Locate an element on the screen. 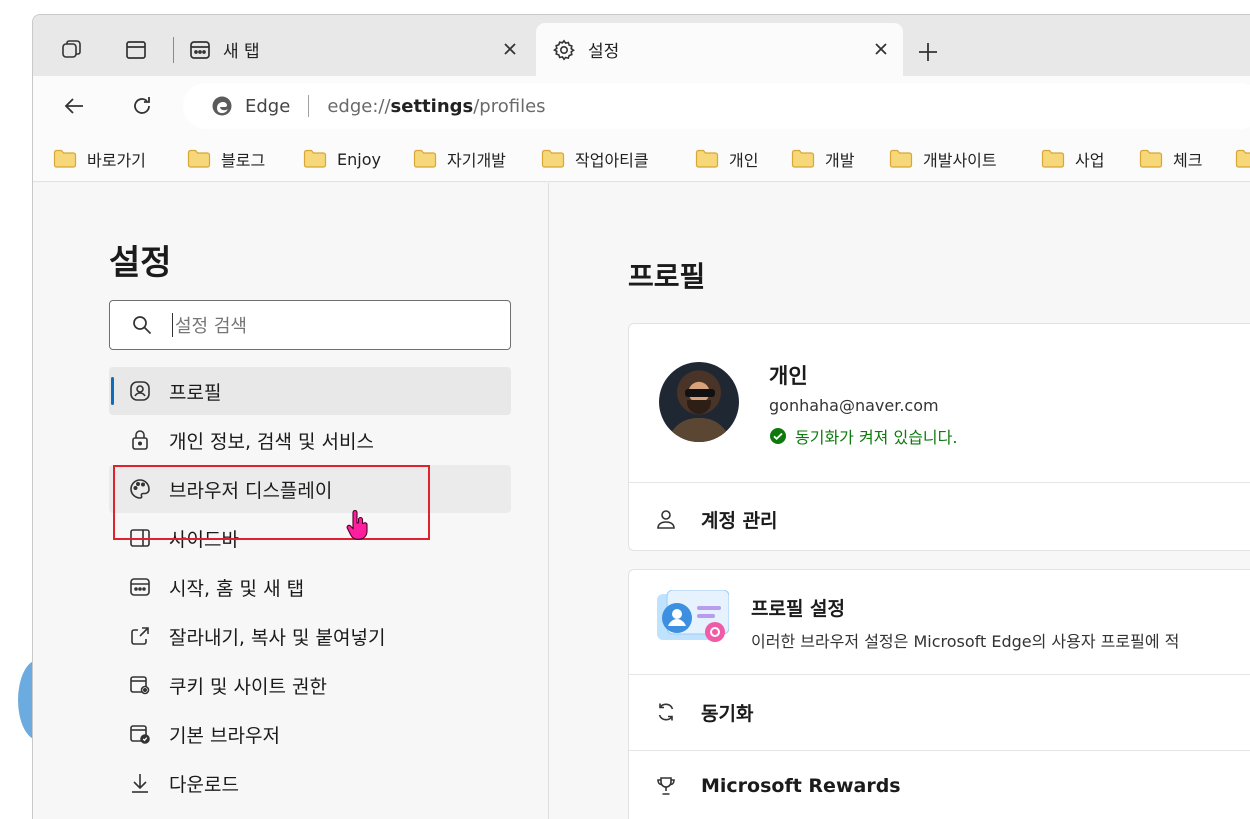  sidebar-item-default-browser: 기본 브라우저 is located at coordinates (310, 734).